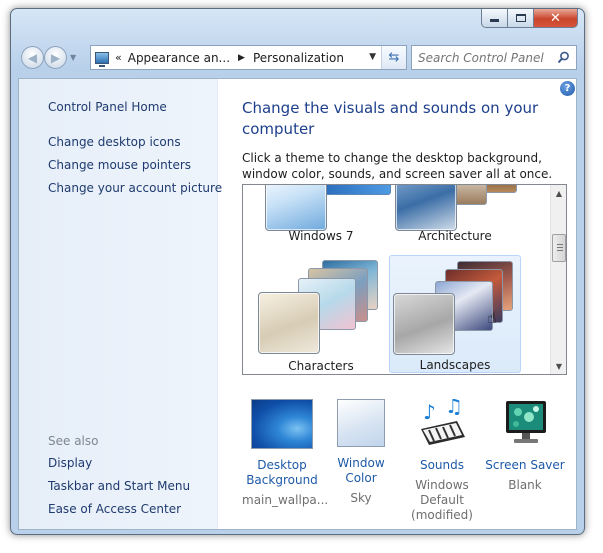 This screenshot has height=553, width=603. Describe the element at coordinates (442, 465) in the screenshot. I see `sounds-link: Sounds` at that location.